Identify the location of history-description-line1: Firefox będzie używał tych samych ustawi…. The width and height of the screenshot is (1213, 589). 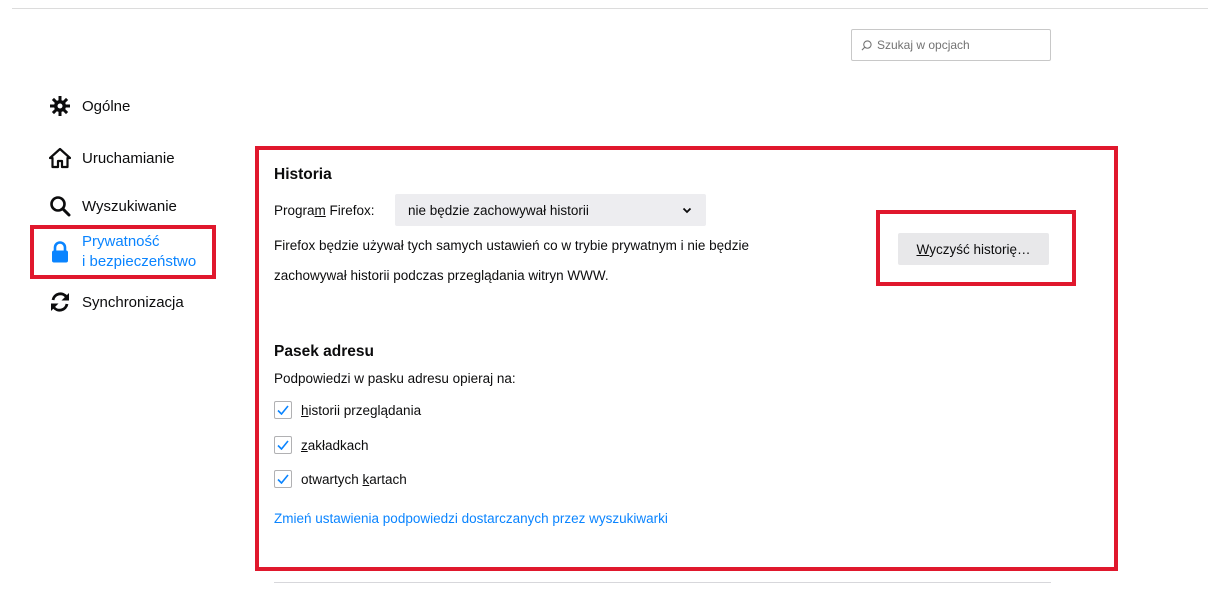
(511, 245).